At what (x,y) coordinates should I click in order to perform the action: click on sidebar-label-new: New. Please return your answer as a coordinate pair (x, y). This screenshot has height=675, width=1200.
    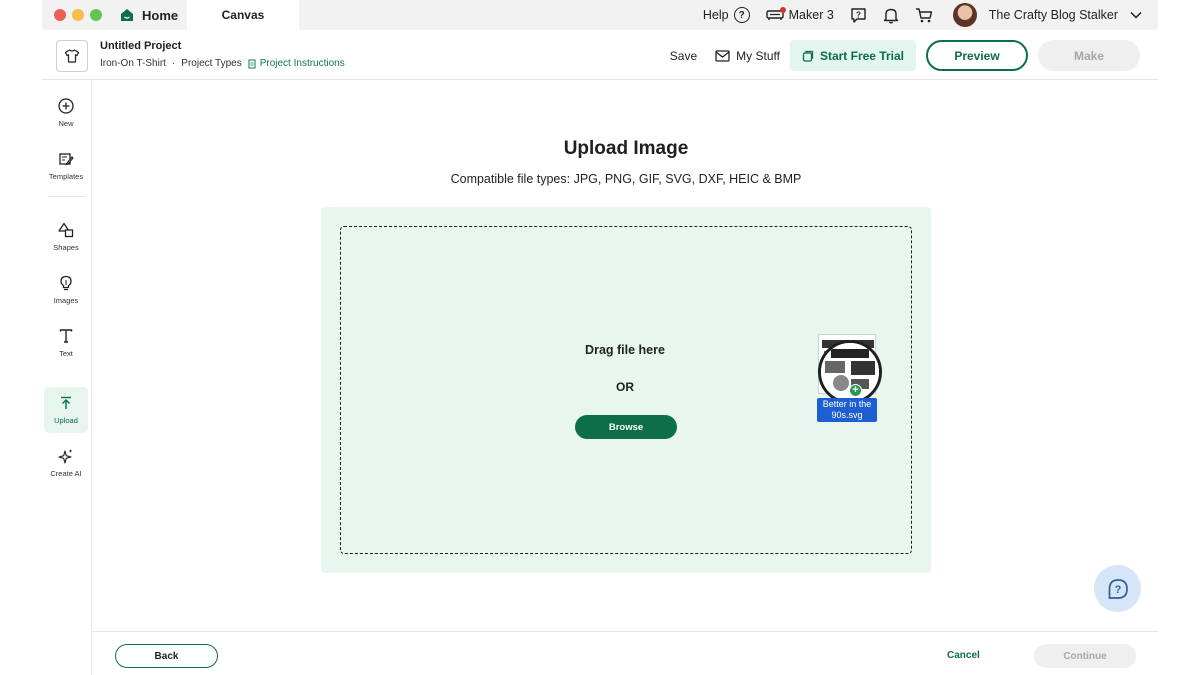
    Looking at the image, I should click on (66, 123).